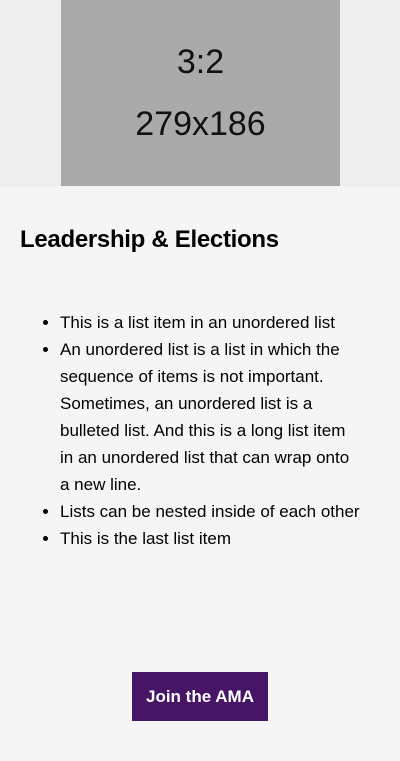 The height and width of the screenshot is (761, 400). Describe the element at coordinates (200, 62) in the screenshot. I see `placeholder-ratio: 3:2` at that location.